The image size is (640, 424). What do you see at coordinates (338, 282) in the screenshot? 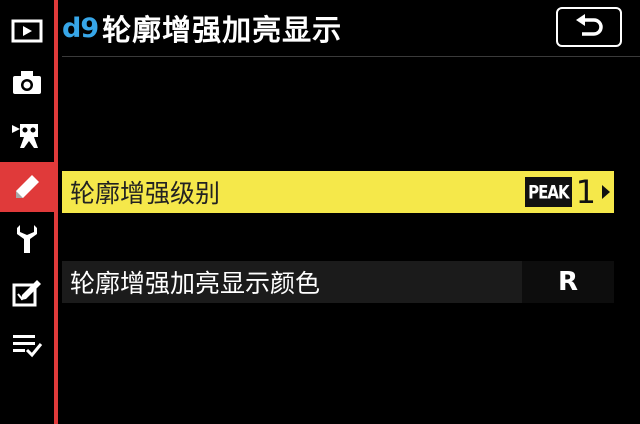
I see `menu-item-peaking-color: 轮廓增强加亮显示颜色 R` at bounding box center [338, 282].